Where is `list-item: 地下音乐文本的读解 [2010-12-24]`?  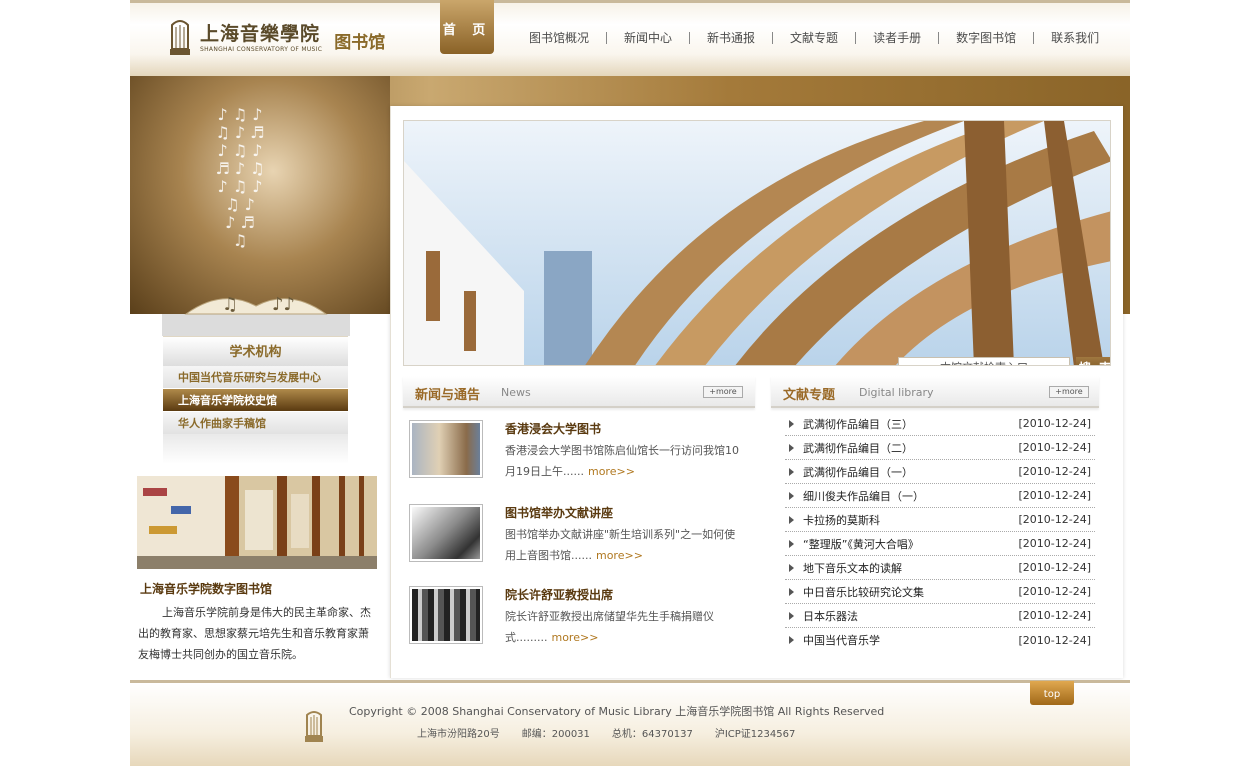
list-item: 地下音乐文本的读解 [2010-12-24] is located at coordinates (940, 568).